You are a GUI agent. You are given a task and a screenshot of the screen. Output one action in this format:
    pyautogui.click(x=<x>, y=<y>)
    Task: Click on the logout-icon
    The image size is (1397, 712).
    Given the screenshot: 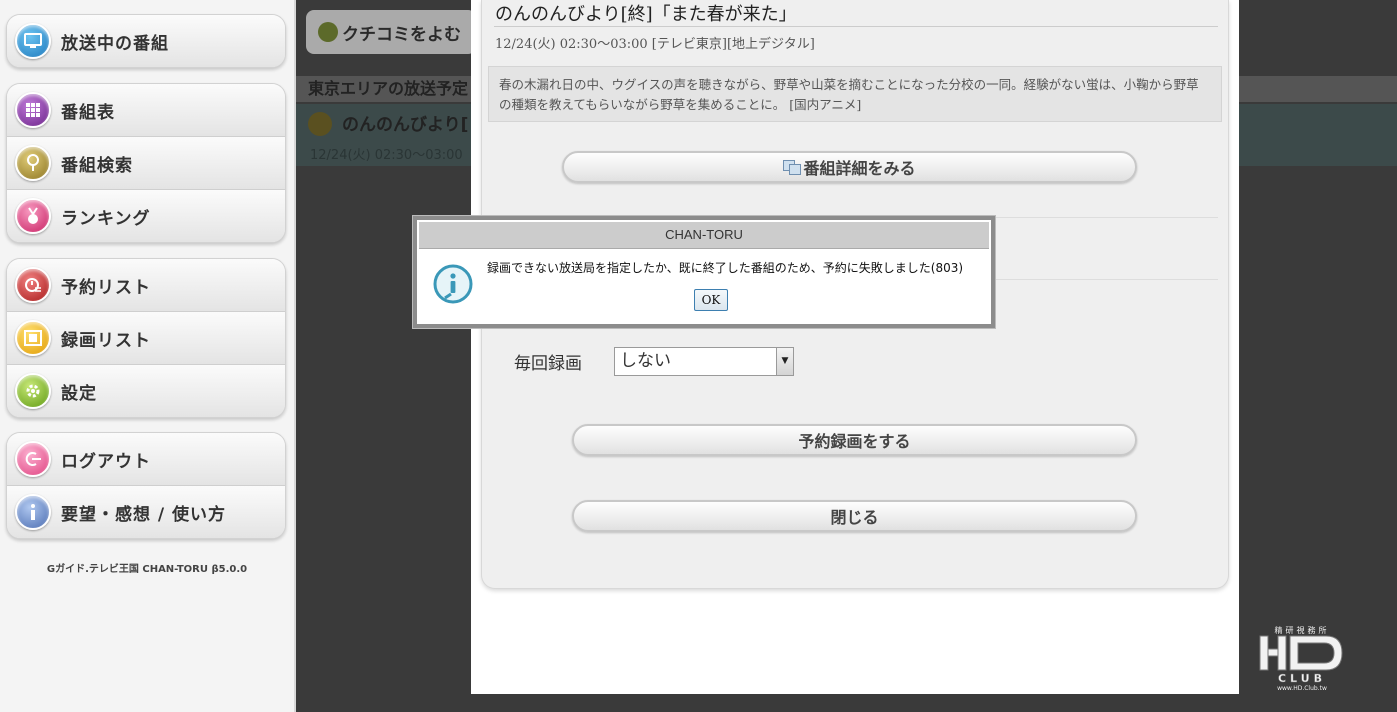 What is the action you would take?
    pyautogui.click(x=33, y=459)
    